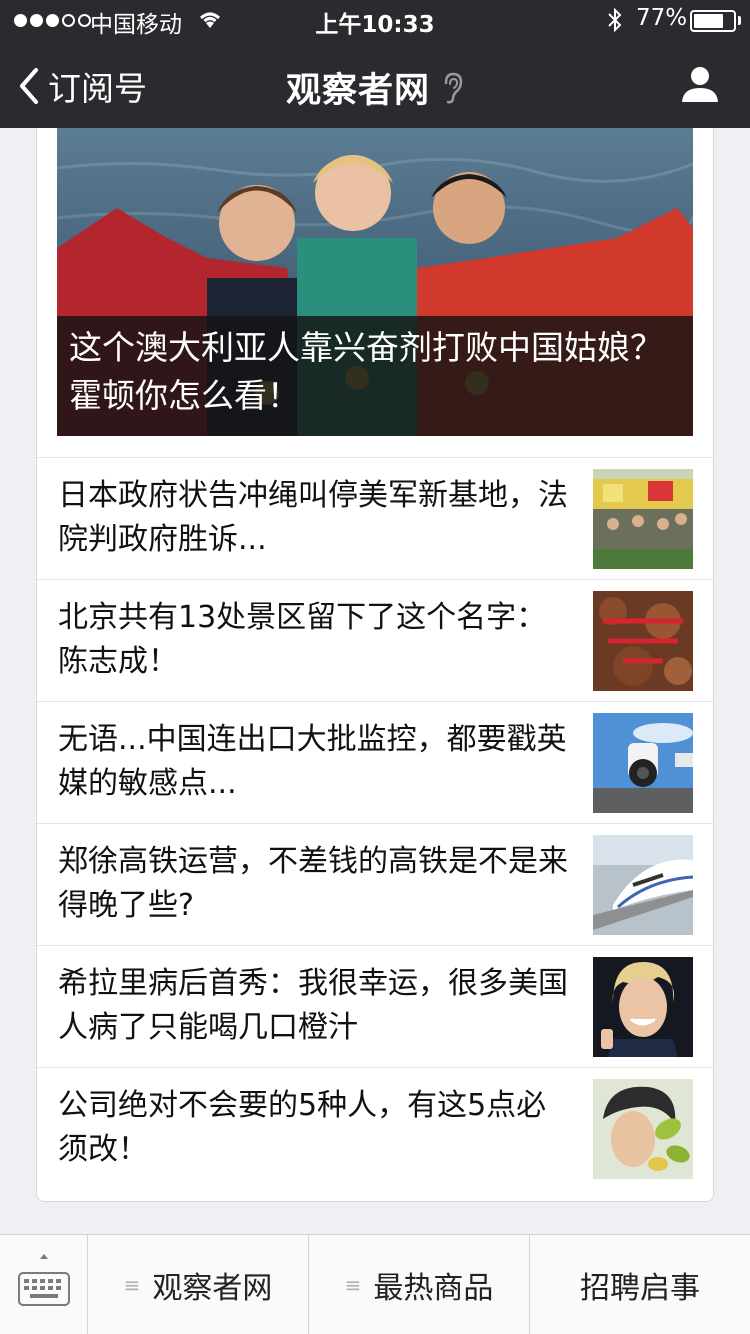  What do you see at coordinates (375, 20) in the screenshot?
I see `status-bar: 中国移动 上午10:33 77%` at bounding box center [375, 20].